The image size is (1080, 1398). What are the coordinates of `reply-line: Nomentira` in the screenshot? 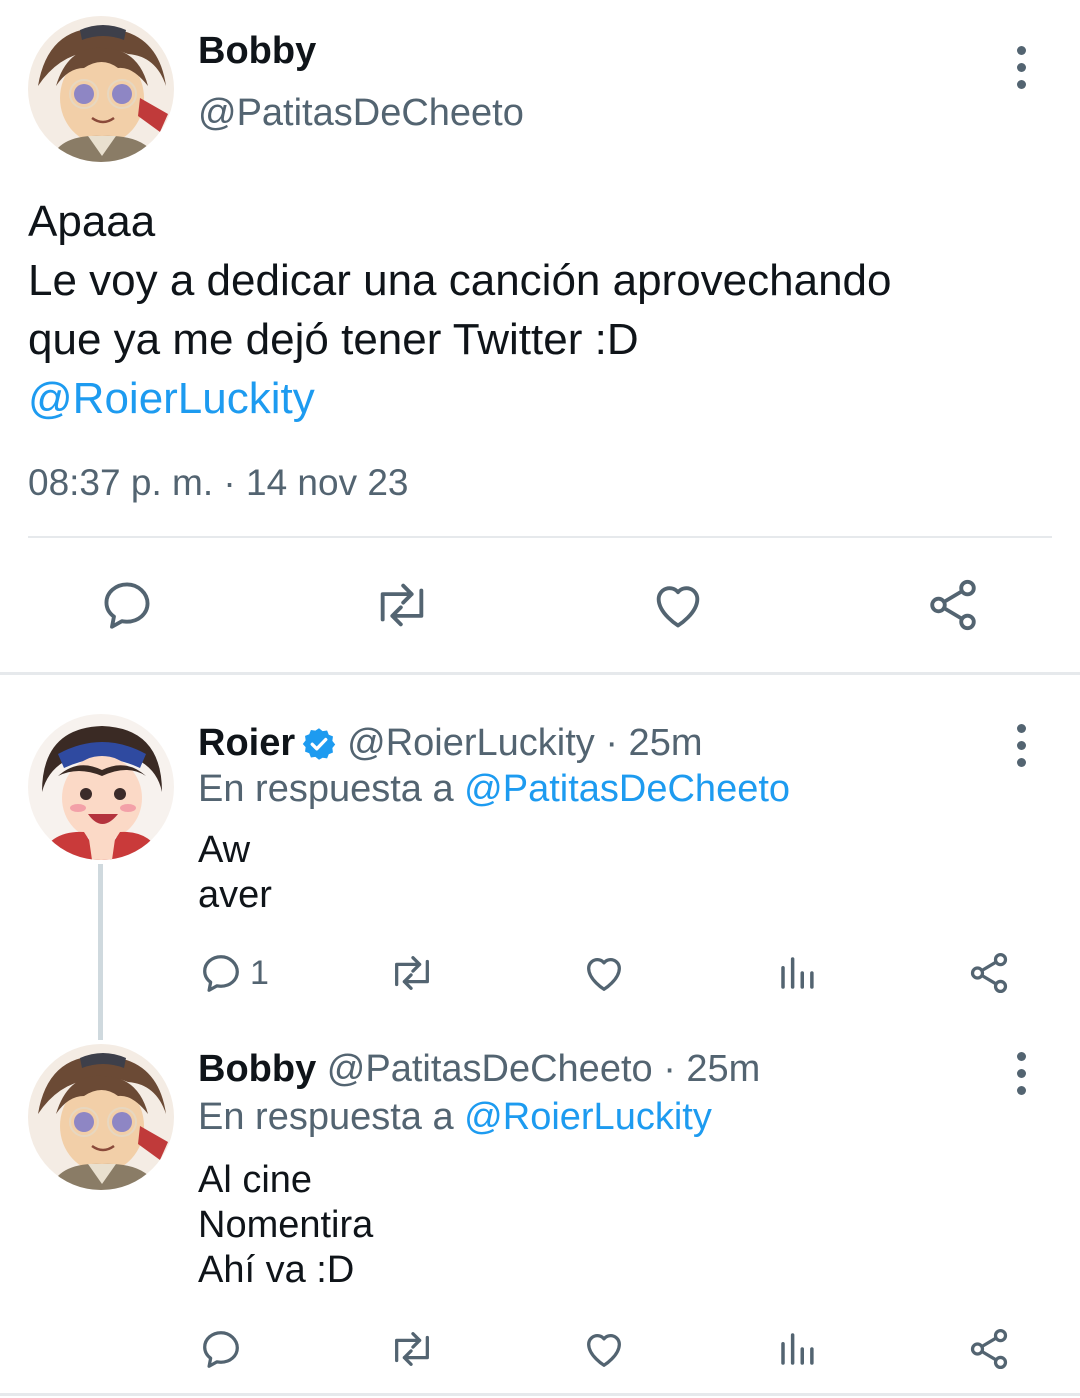 It's located at (286, 1225).